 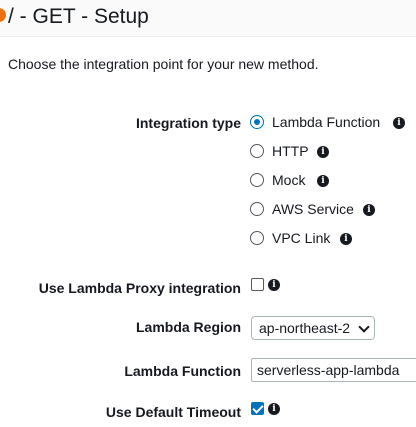 I want to click on default-timeout-checkbox, so click(x=257, y=408).